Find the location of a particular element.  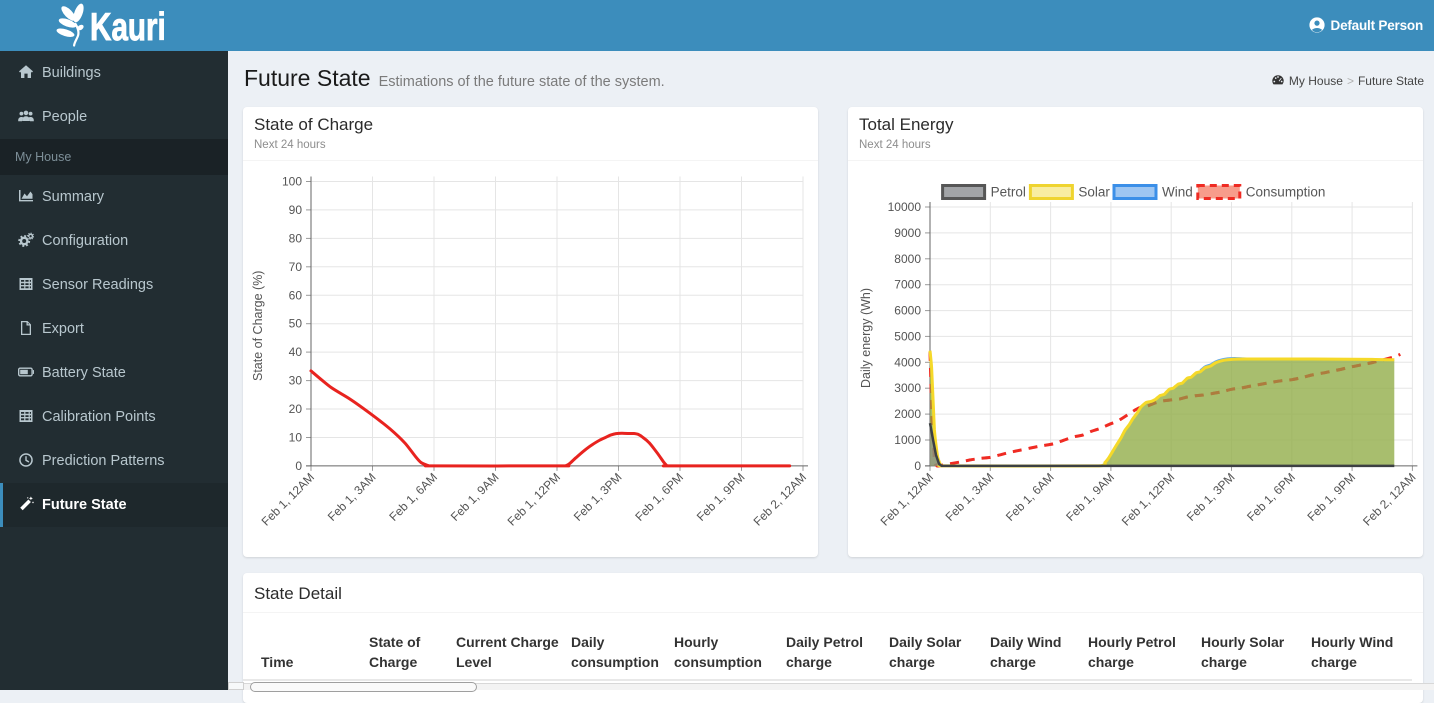

svg-text: Petrol is located at coordinates (1008, 192).